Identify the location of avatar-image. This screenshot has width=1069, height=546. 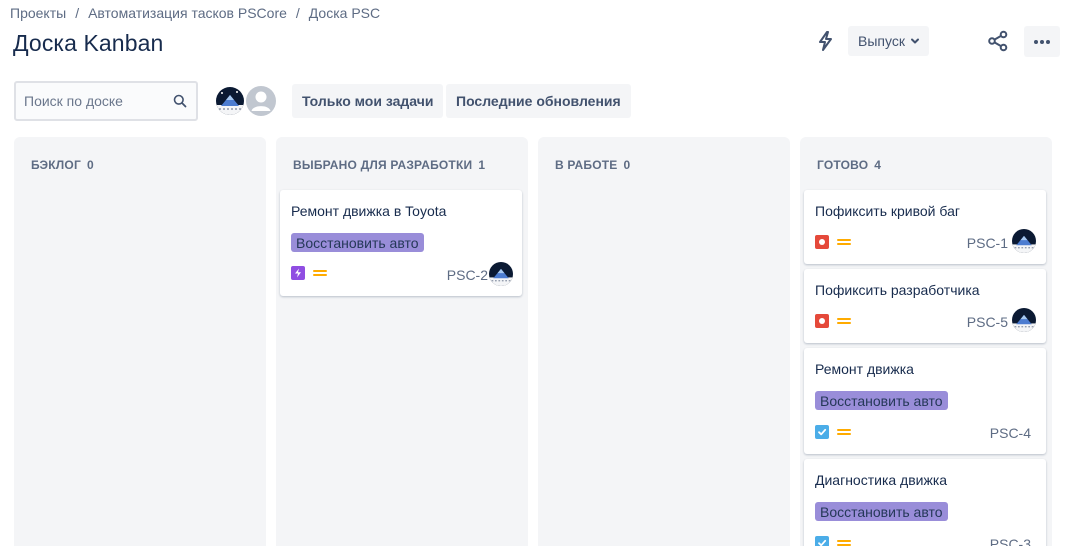
(230, 101).